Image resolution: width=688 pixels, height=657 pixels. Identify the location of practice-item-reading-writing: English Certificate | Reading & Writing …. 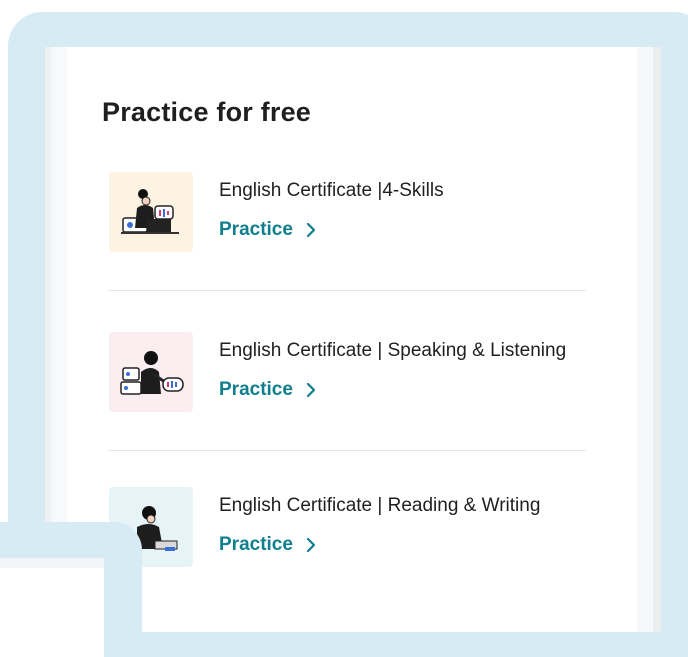
(369, 527).